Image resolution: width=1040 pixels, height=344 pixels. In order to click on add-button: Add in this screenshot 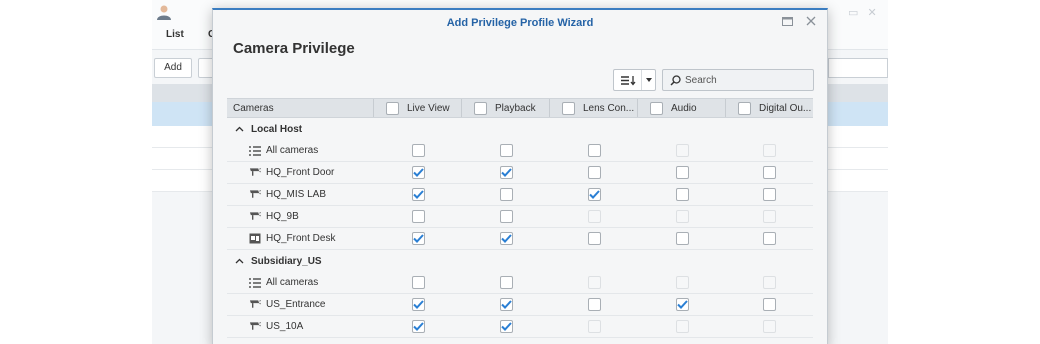, I will do `click(173, 68)`.